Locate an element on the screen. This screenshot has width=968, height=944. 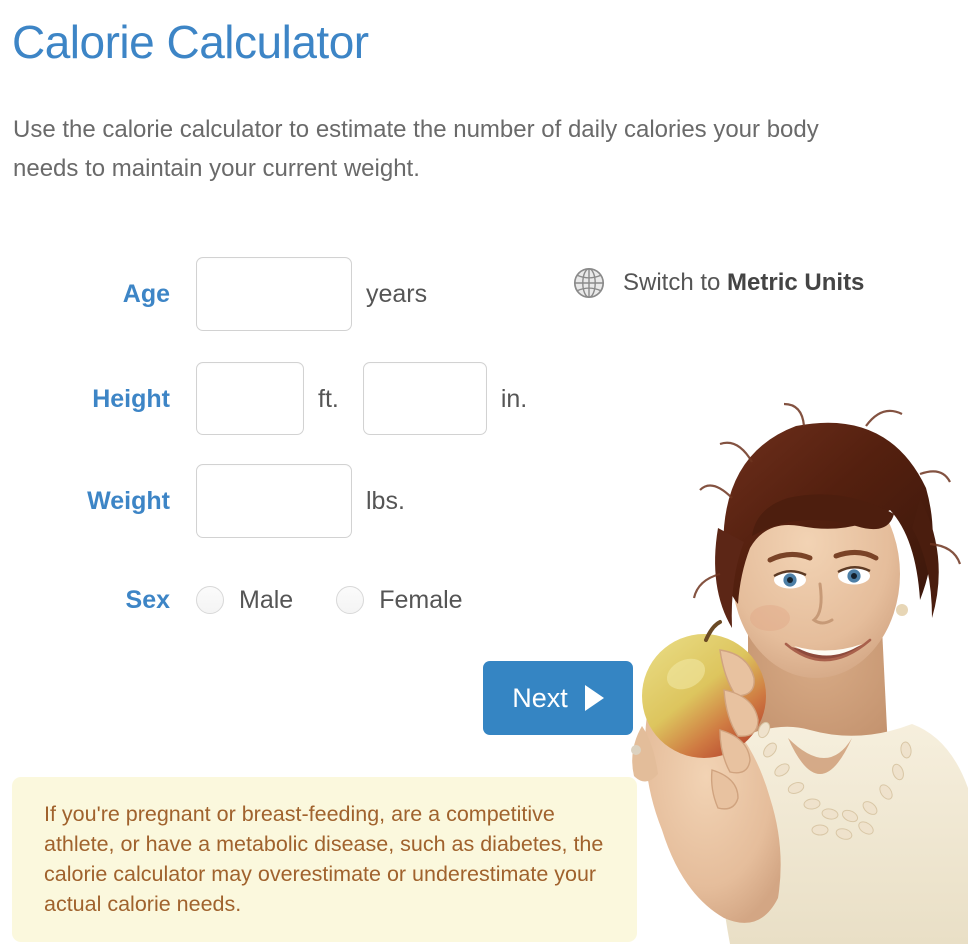
form-row-height: Height ft. in. is located at coordinates (263, 398).